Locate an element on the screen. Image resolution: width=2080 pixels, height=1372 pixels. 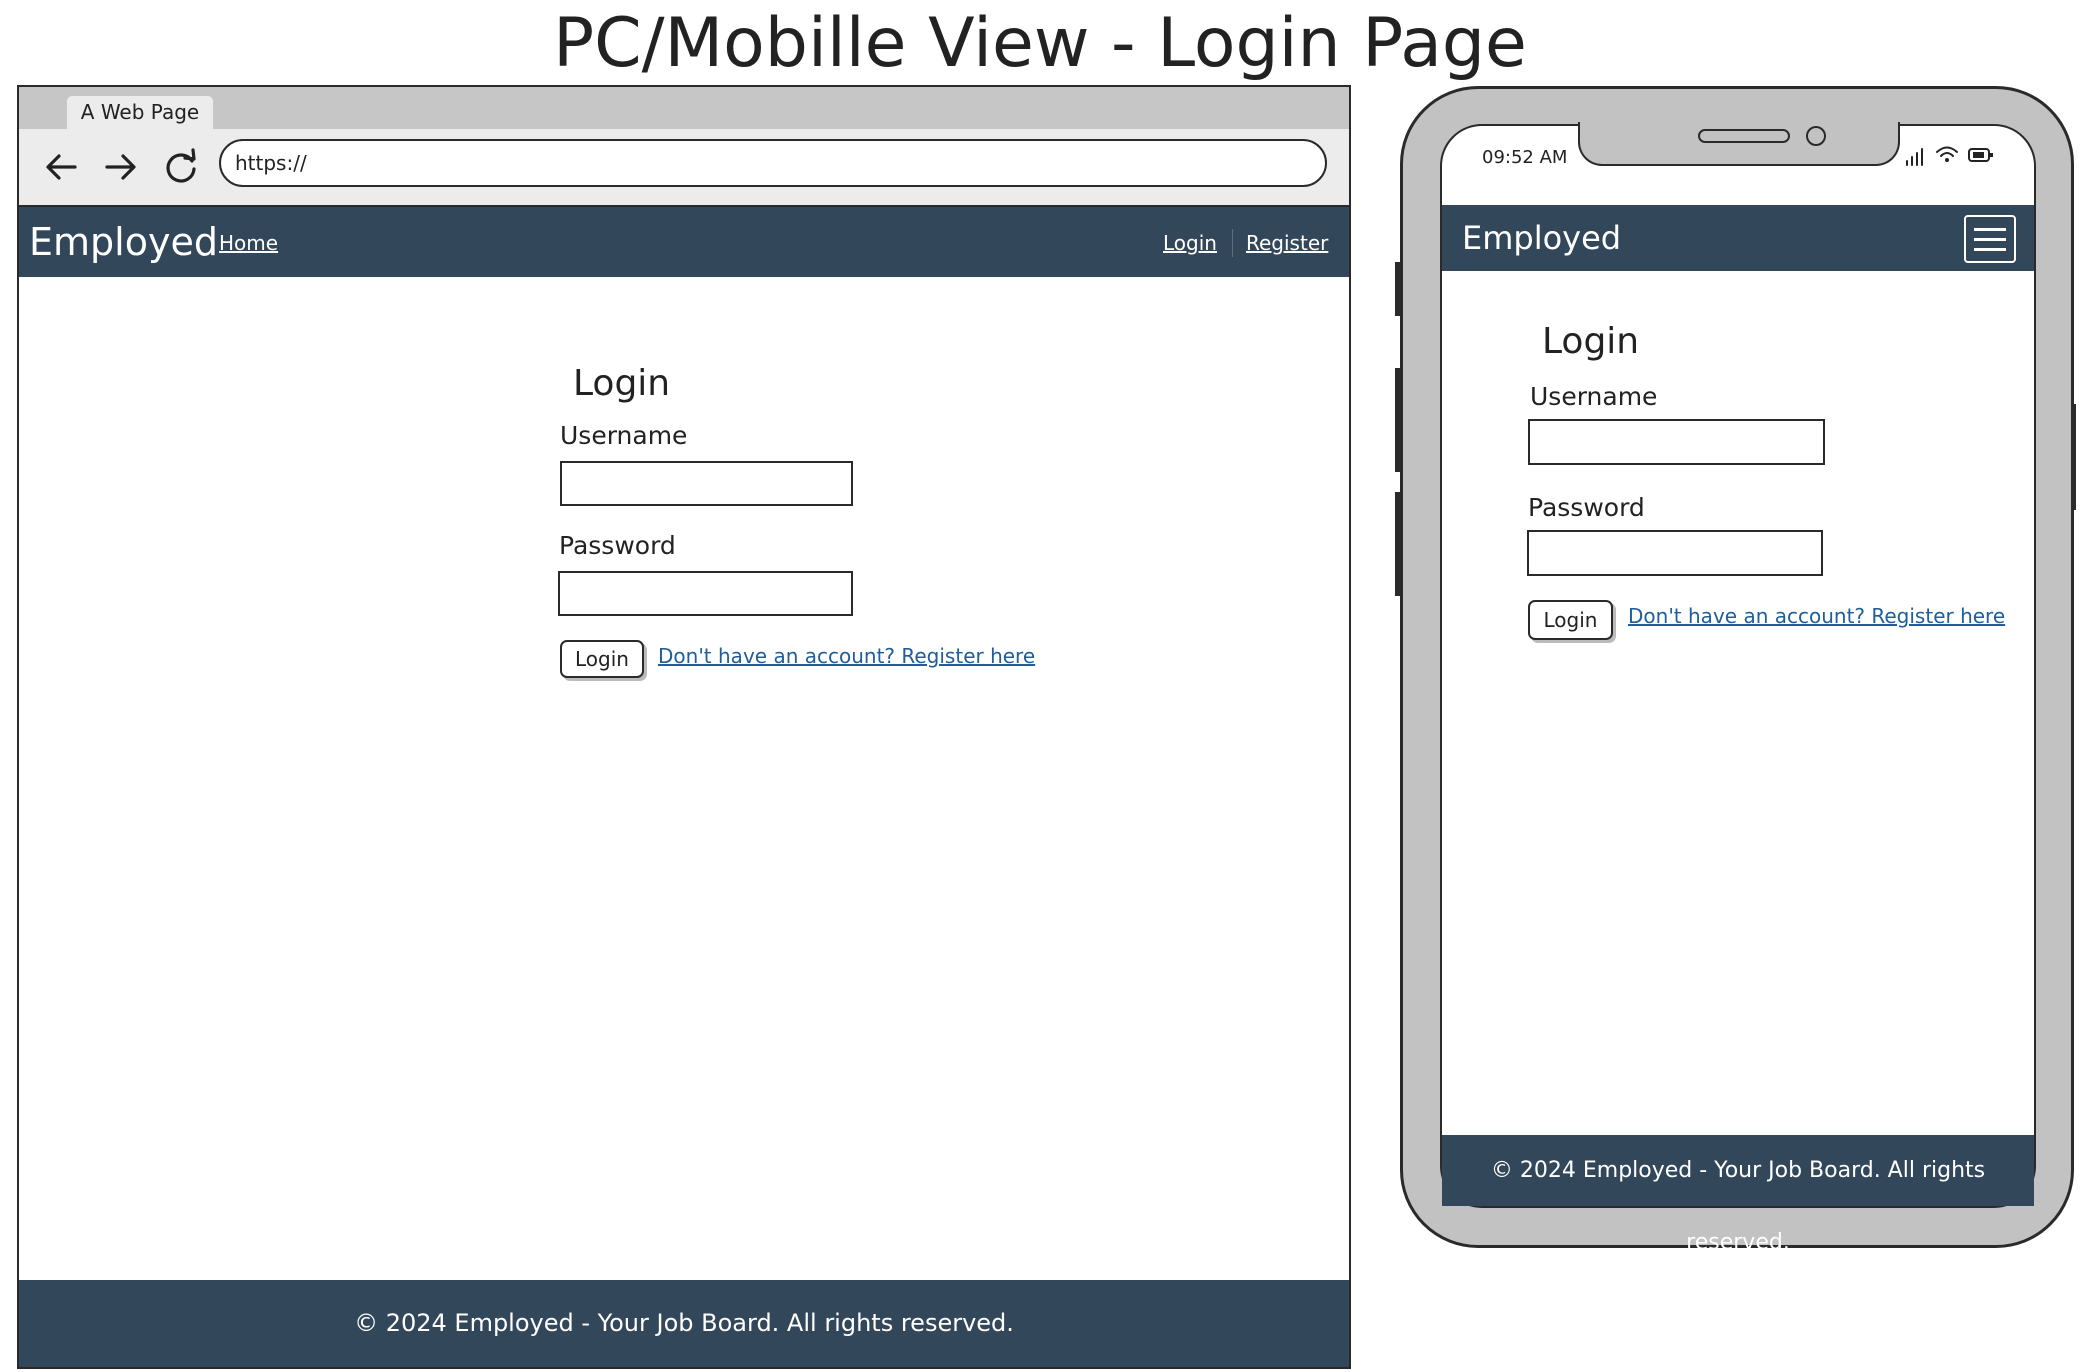
nav-link-login: Login is located at coordinates (1190, 243).